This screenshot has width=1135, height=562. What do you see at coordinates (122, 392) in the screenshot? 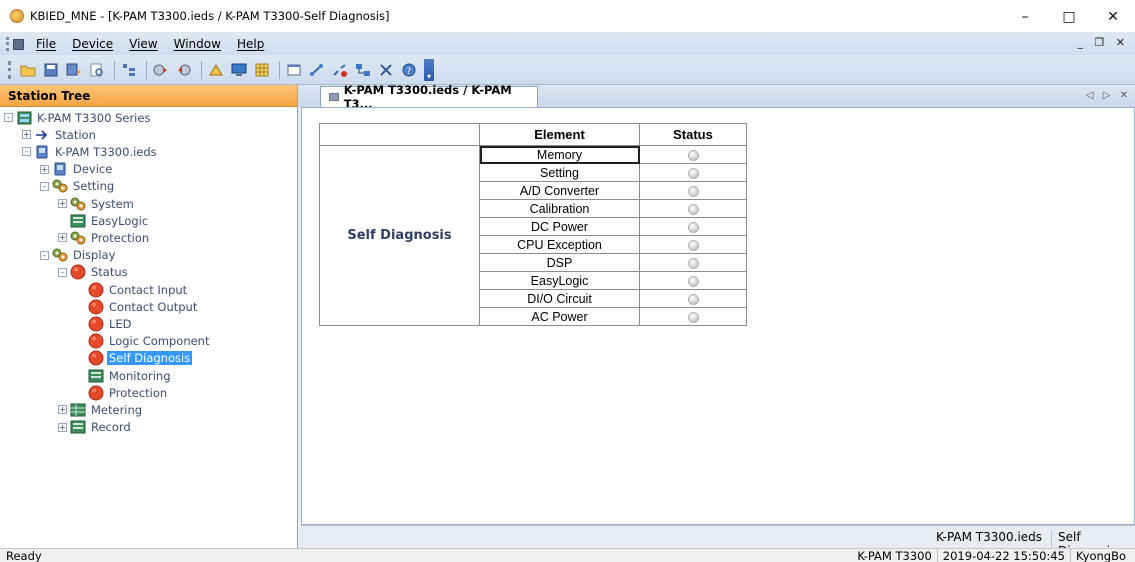
I see `tree-node: Protection` at bounding box center [122, 392].